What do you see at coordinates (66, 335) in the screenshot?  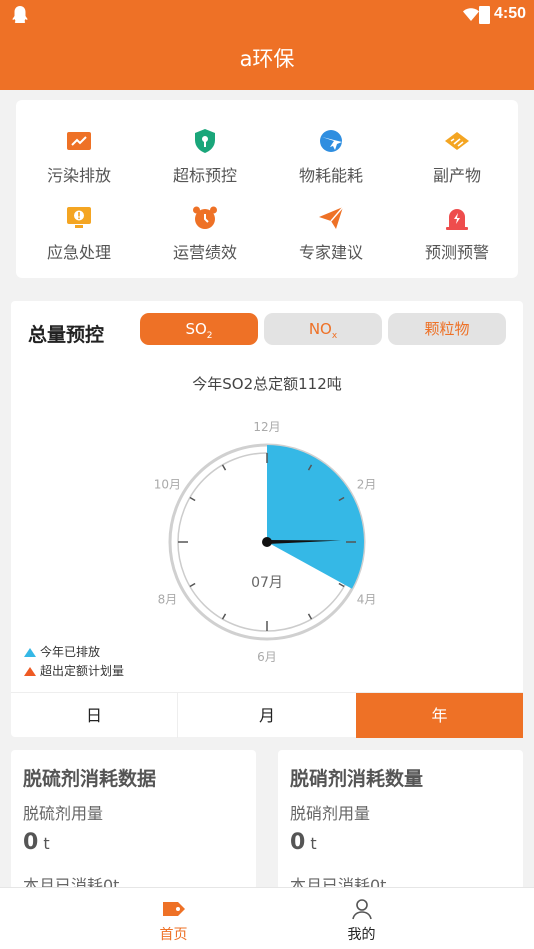 I see `panel-title: 总量预控` at bounding box center [66, 335].